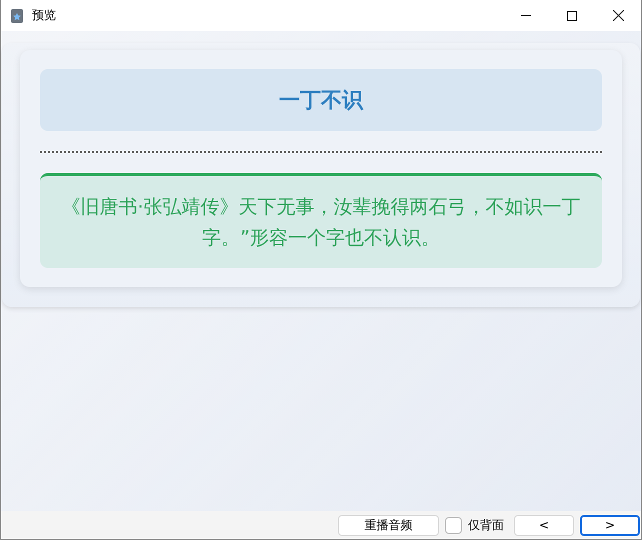 The image size is (642, 540). Describe the element at coordinates (526, 15) in the screenshot. I see `minimize-icon` at that location.